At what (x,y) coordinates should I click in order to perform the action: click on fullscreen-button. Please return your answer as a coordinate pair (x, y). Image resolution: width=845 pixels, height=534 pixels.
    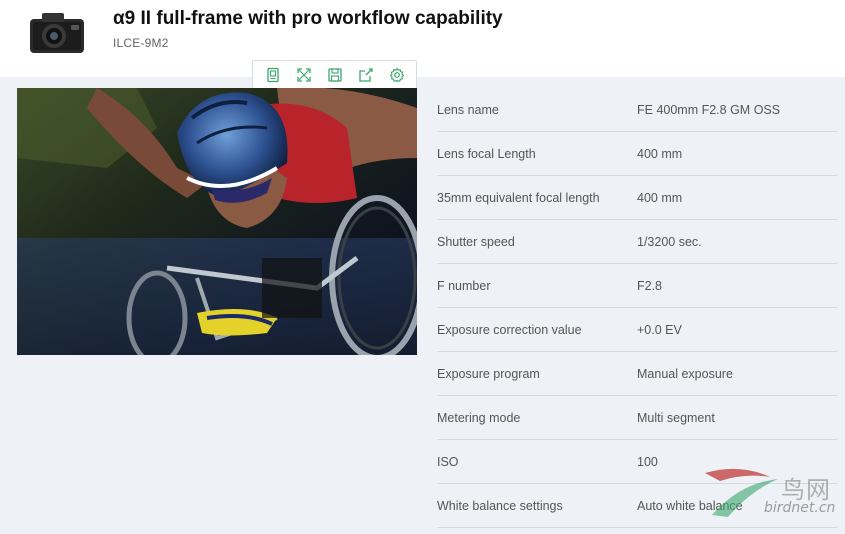
    Looking at the image, I should click on (304, 75).